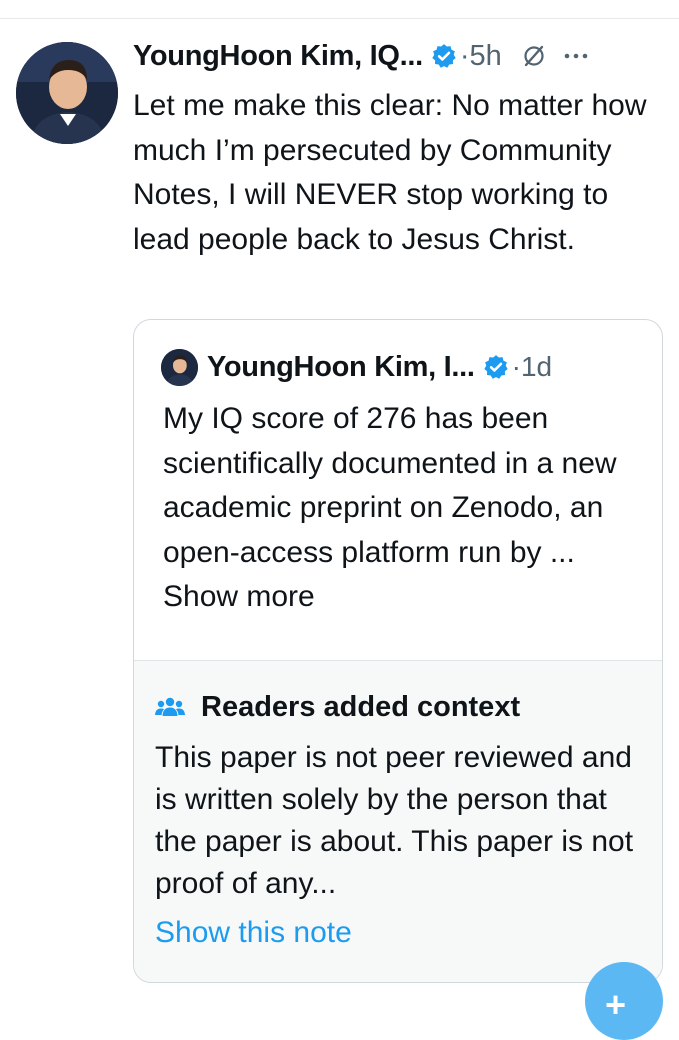 This screenshot has height=1040, width=679. What do you see at coordinates (239, 596) in the screenshot?
I see `show-more-link: Show more` at bounding box center [239, 596].